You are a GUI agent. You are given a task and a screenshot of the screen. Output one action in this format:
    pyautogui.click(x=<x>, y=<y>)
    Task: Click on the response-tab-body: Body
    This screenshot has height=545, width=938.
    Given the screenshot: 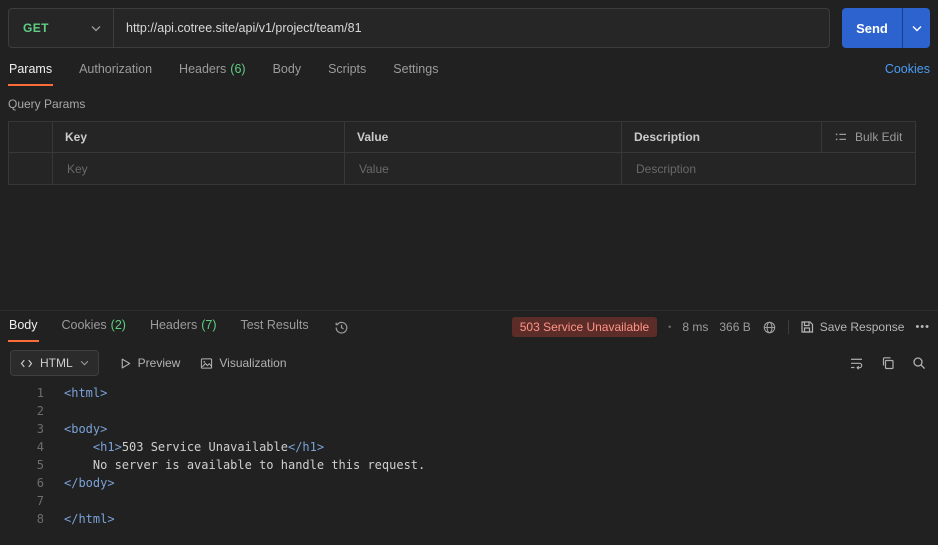 What is the action you would take?
    pyautogui.click(x=23, y=327)
    